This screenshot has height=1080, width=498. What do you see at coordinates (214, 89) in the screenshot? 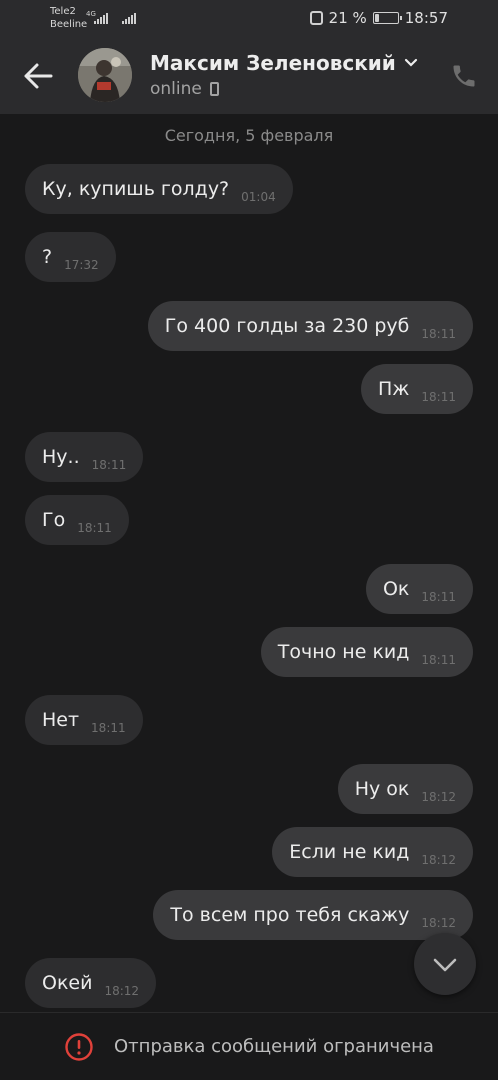
I see `mobile-icon` at bounding box center [214, 89].